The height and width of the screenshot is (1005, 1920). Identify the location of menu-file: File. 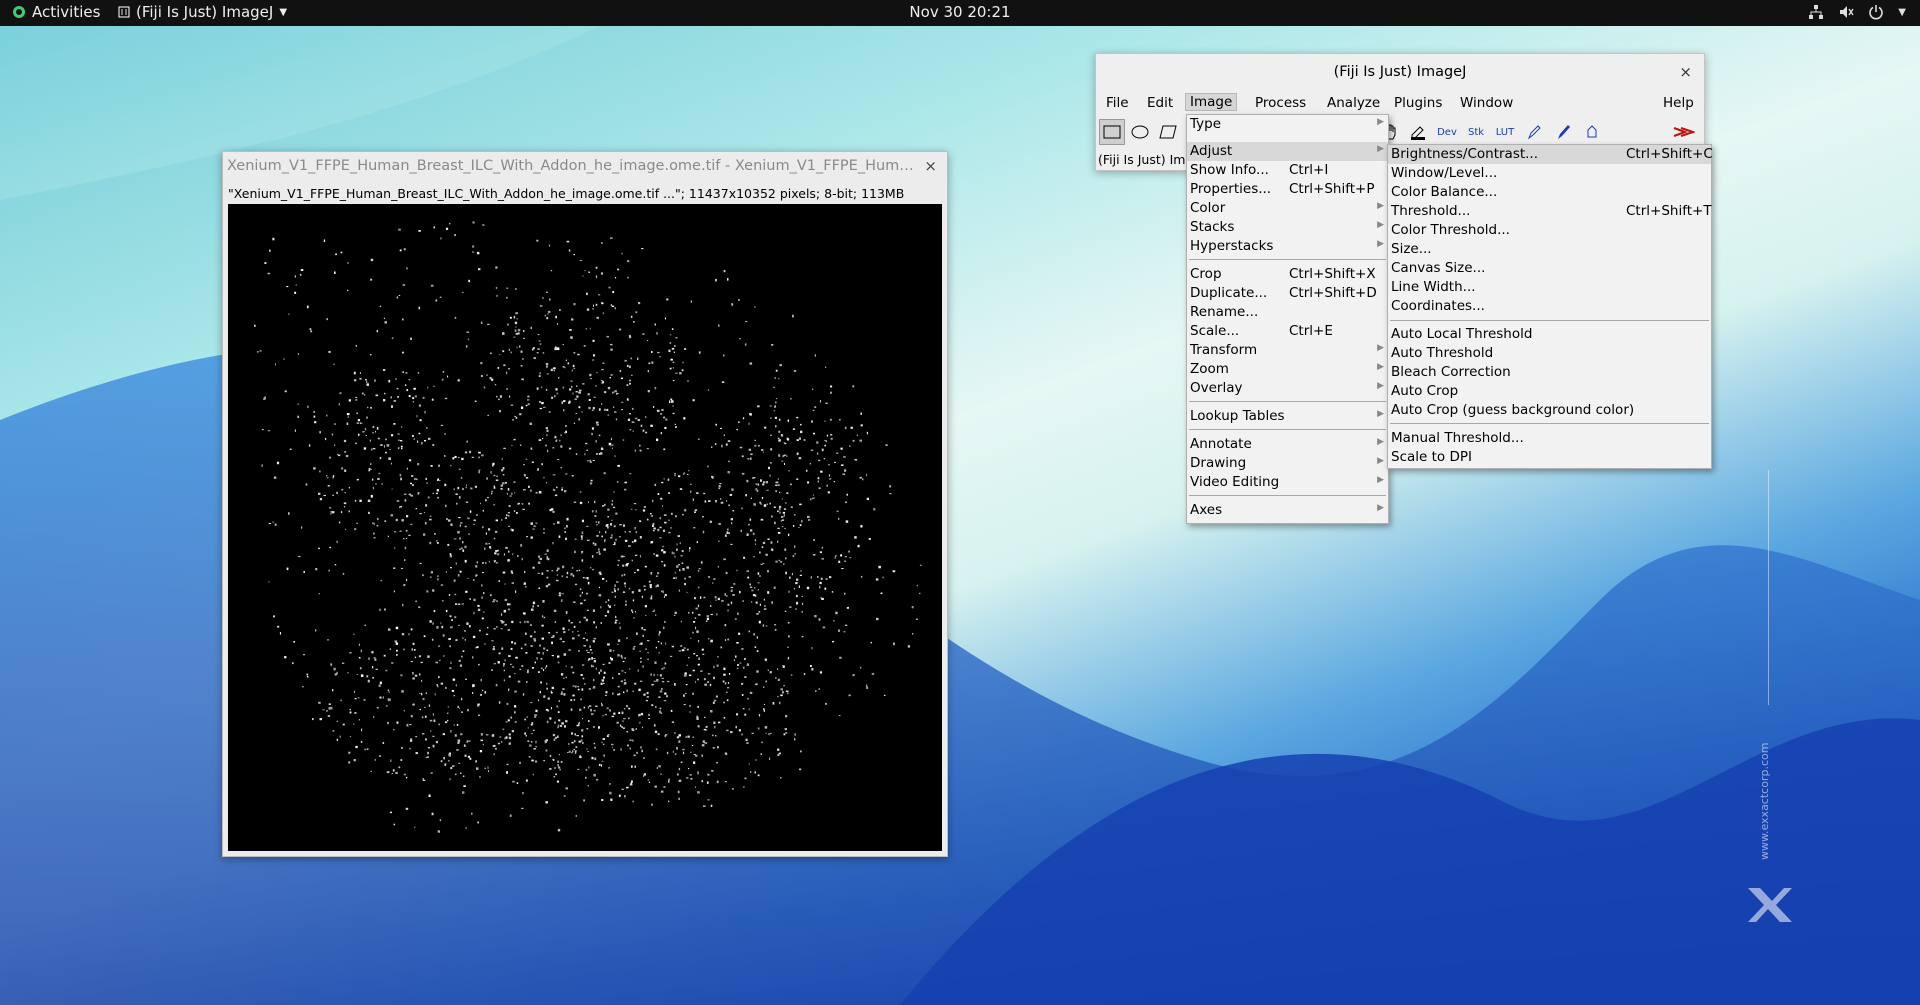
(1117, 103).